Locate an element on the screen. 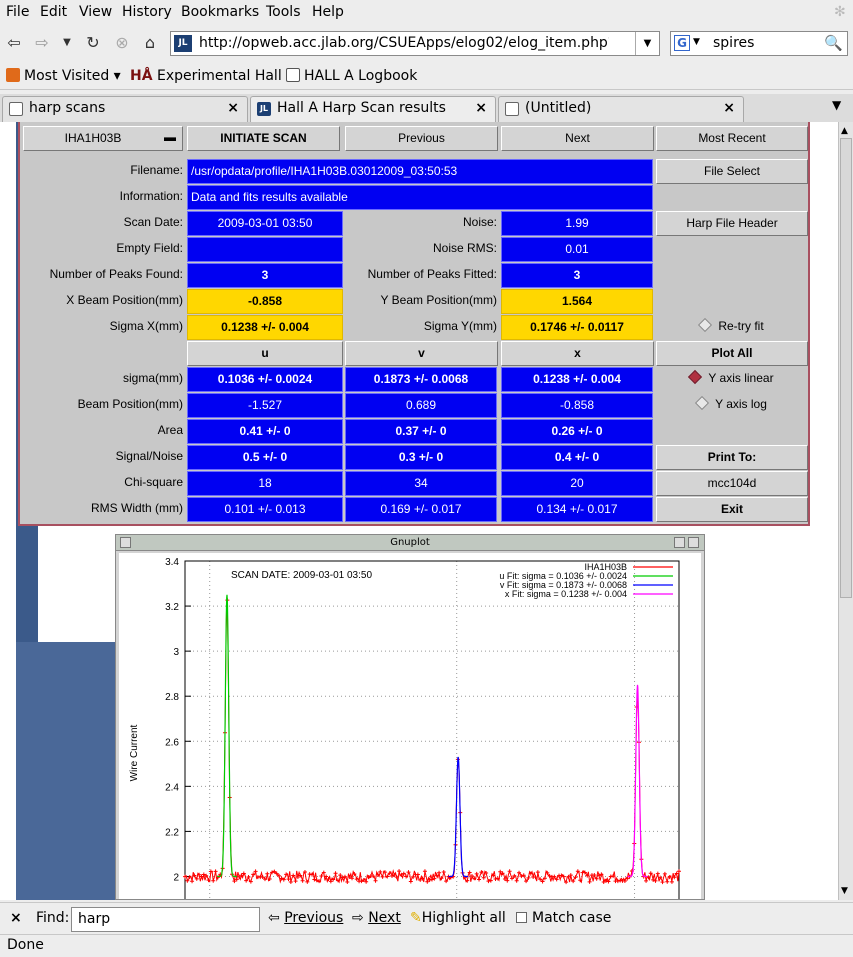  table-cell: 0.4 +/- 0 is located at coordinates (577, 457).